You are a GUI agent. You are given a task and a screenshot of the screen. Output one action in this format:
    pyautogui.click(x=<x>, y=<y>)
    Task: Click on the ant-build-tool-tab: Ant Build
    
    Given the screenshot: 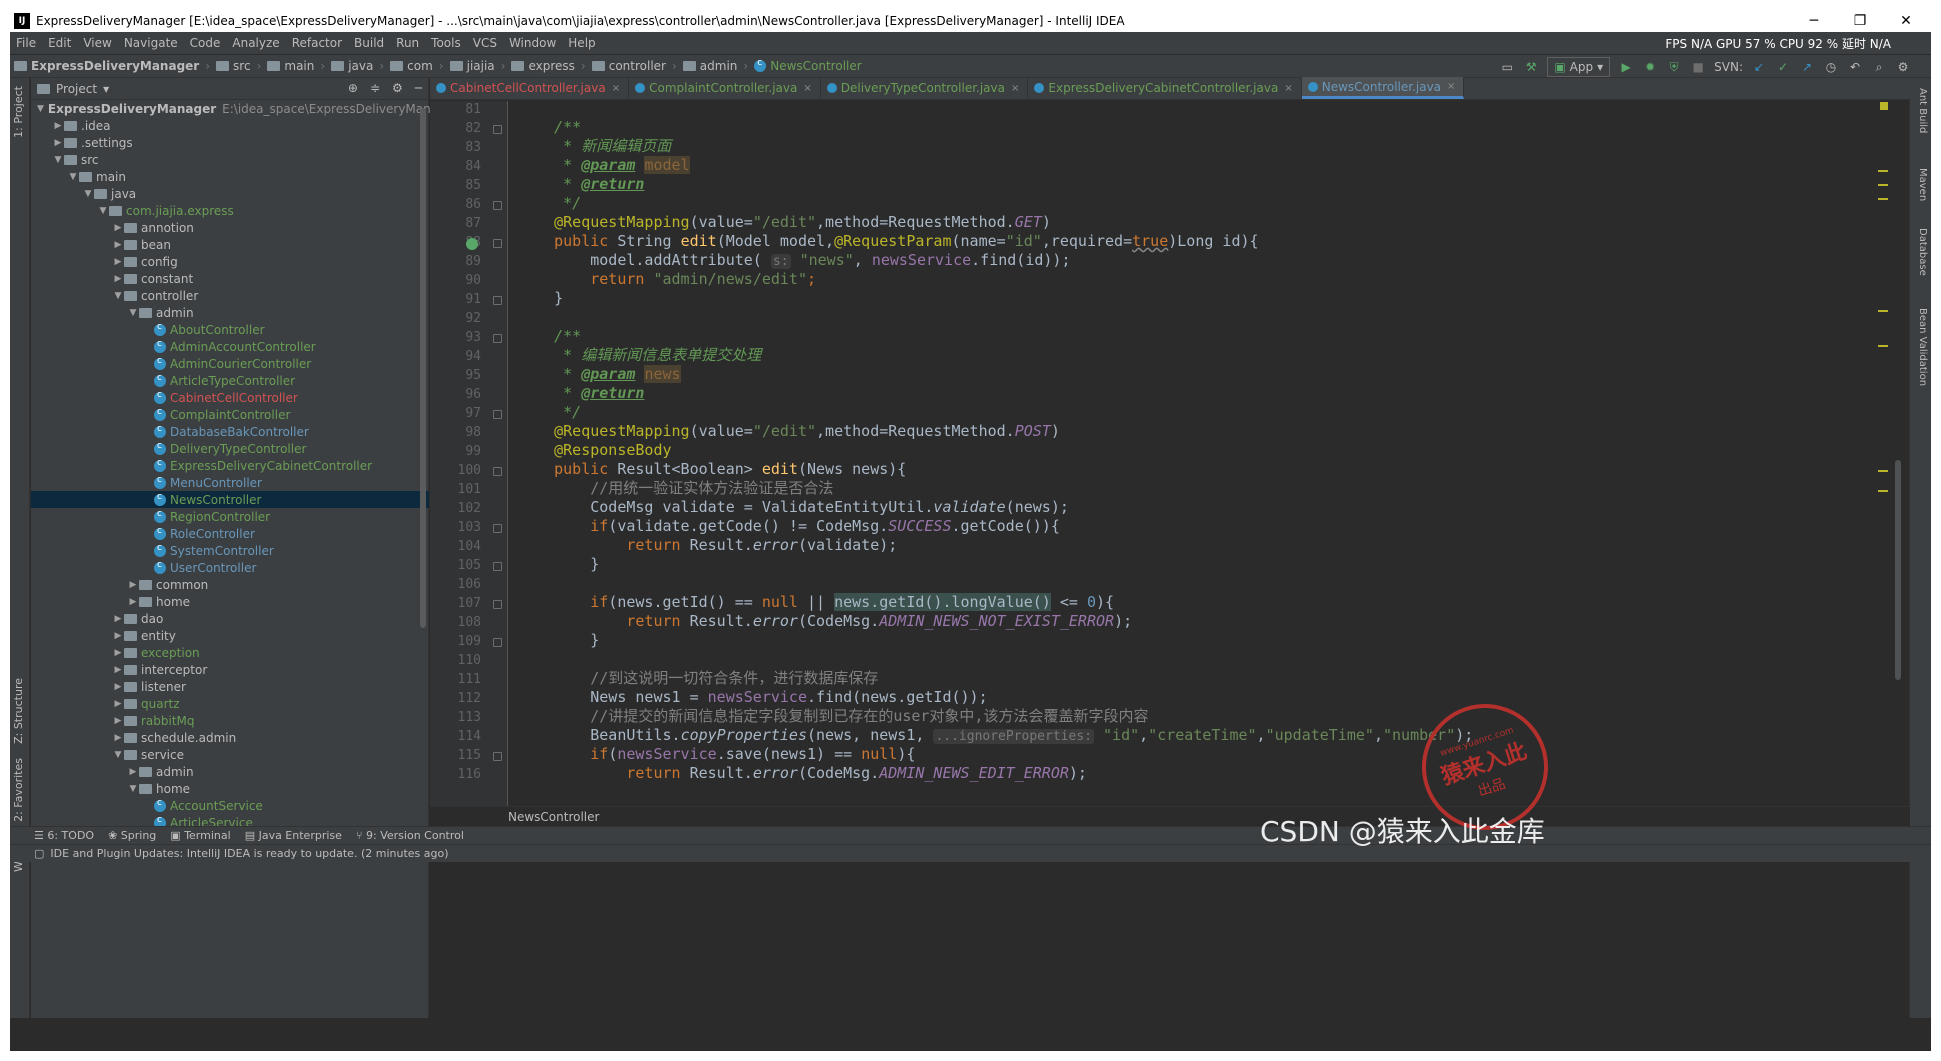 What is the action you would take?
    pyautogui.click(x=1922, y=110)
    